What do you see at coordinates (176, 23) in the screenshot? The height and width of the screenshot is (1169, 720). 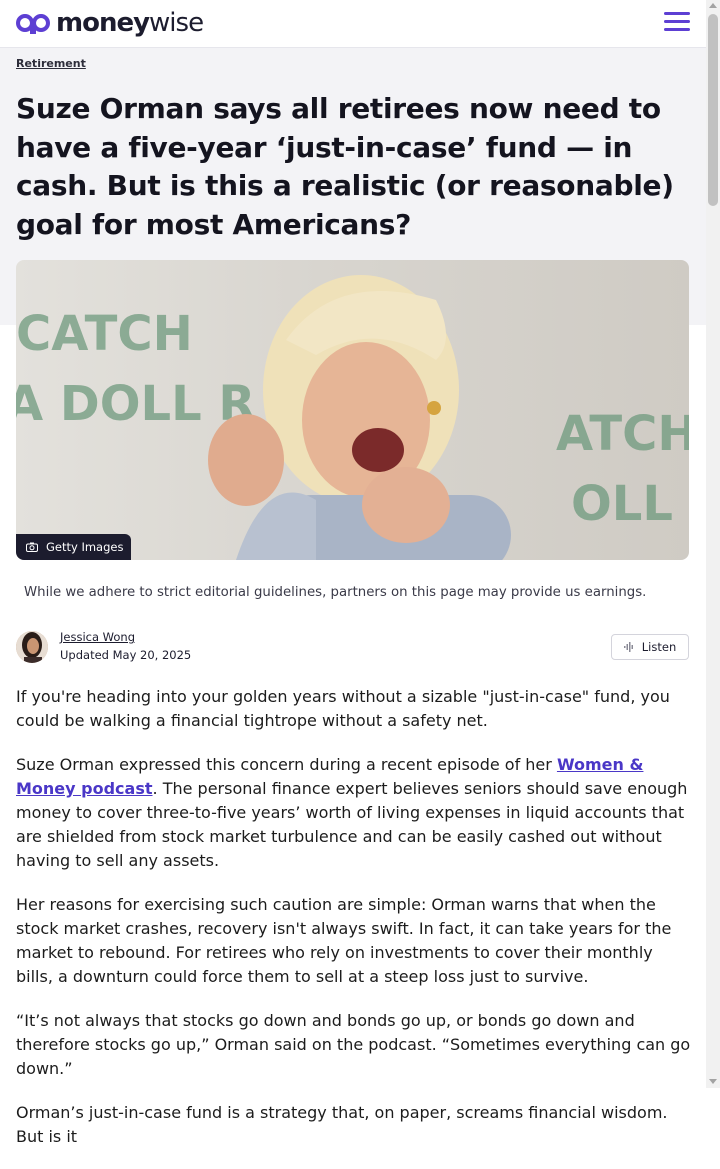 I see `logo-text-wise: wise` at bounding box center [176, 23].